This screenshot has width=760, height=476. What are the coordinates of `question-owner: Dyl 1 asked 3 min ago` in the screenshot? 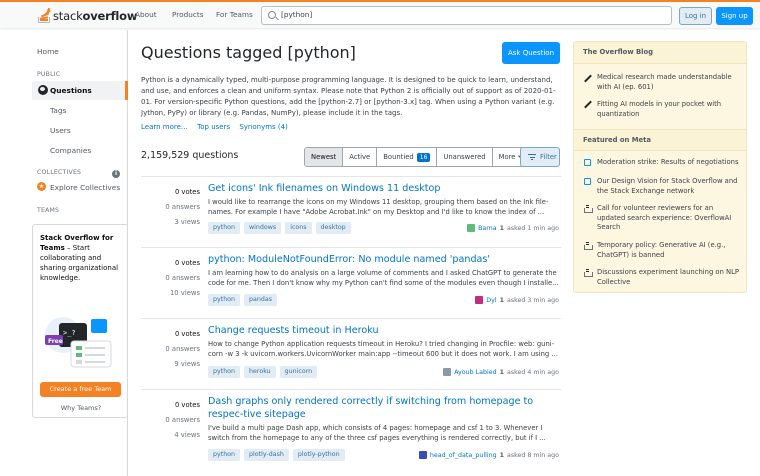 It's located at (517, 300).